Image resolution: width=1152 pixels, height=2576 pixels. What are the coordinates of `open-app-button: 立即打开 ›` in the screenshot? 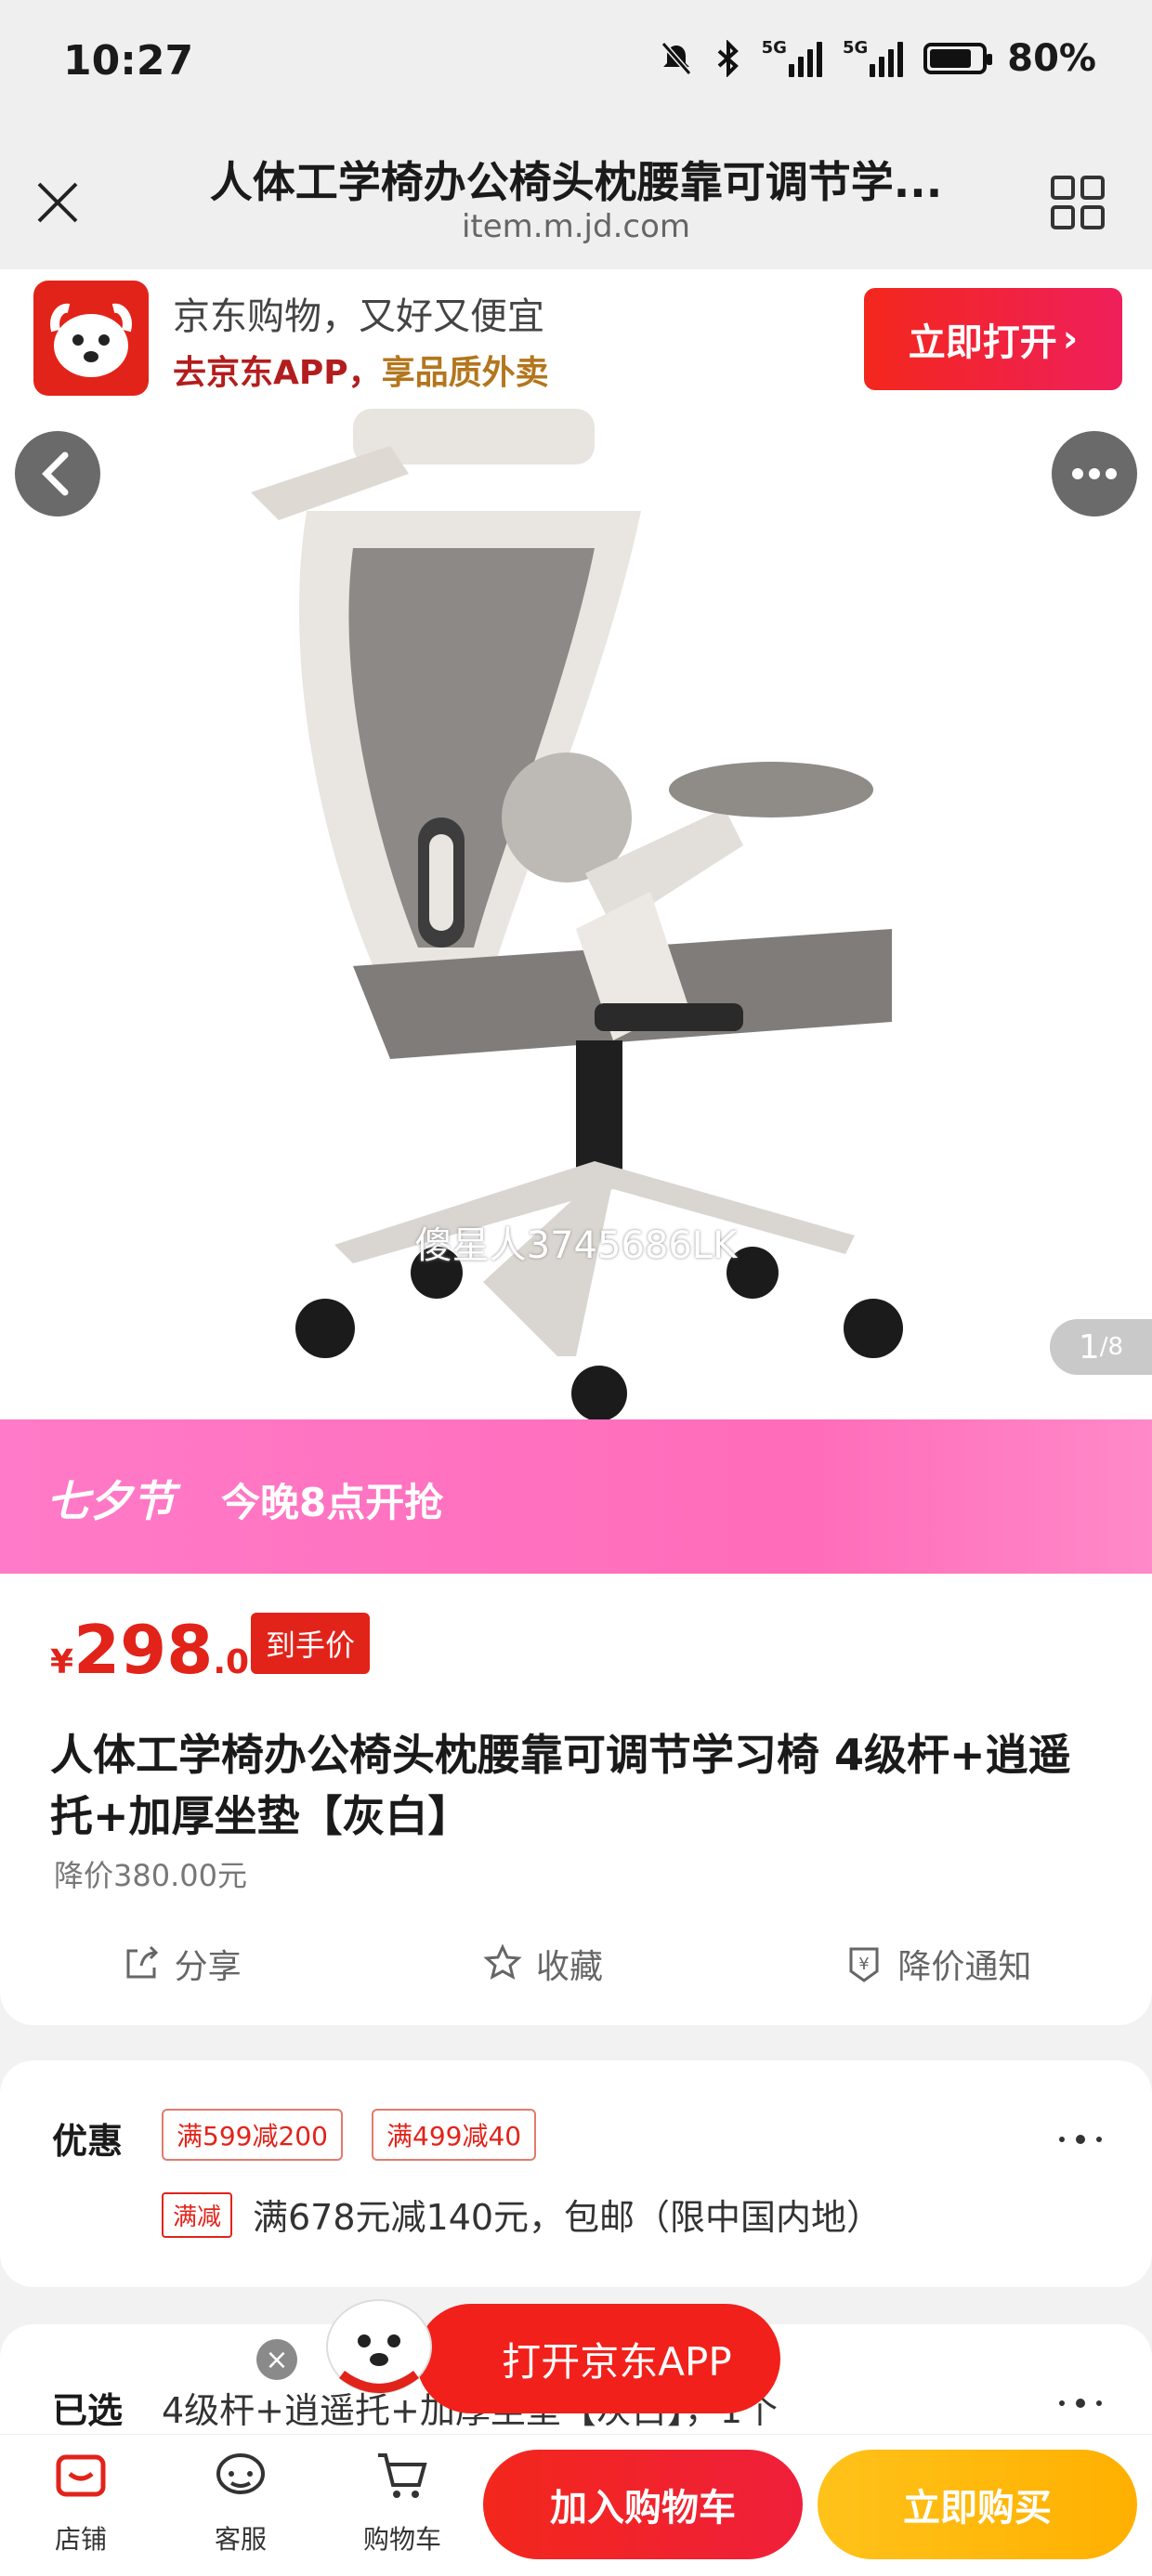 It's located at (993, 339).